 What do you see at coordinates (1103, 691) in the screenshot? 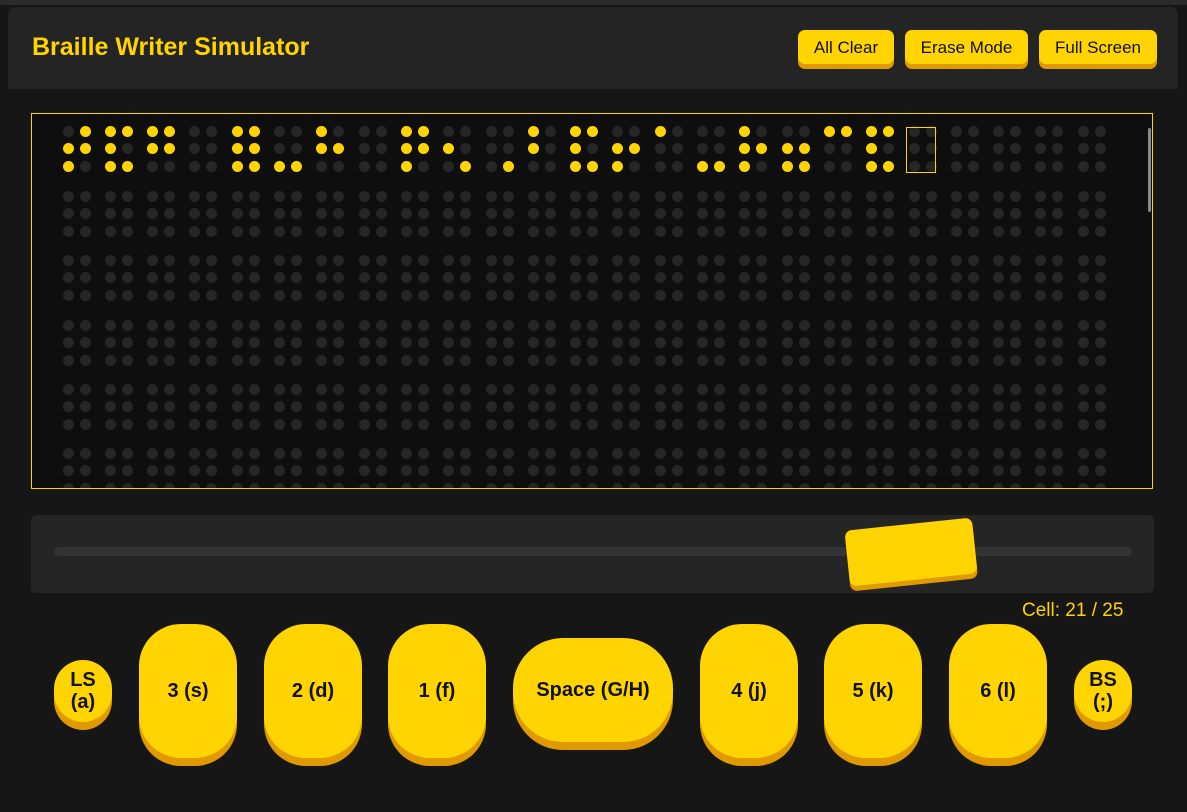
I see `backspace-key: BS (;)` at bounding box center [1103, 691].